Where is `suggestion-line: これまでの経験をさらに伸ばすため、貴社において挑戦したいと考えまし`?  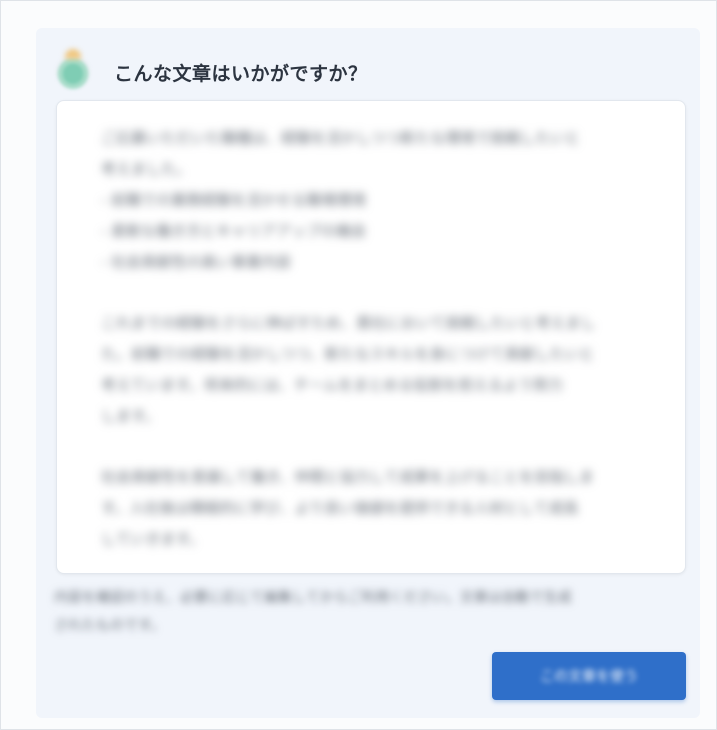 suggestion-line: これまでの経験をさらに伸ばすため、貴社において挑戦したいと考えまし is located at coordinates (348, 323).